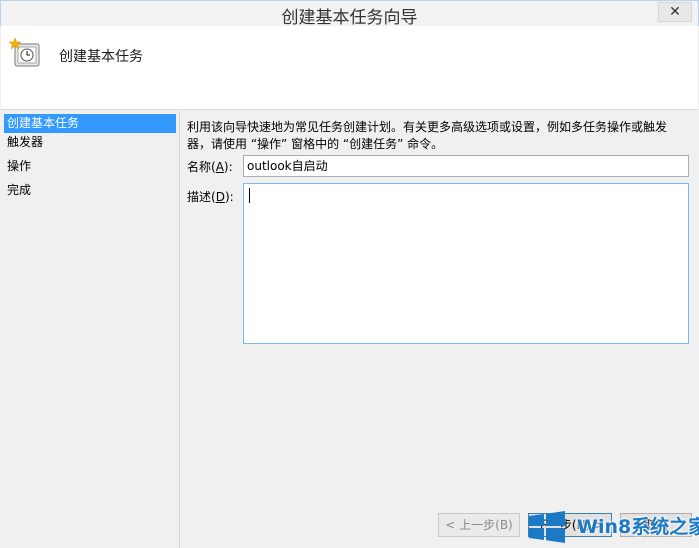 The height and width of the screenshot is (548, 699). I want to click on clock-task-icon, so click(24, 52).